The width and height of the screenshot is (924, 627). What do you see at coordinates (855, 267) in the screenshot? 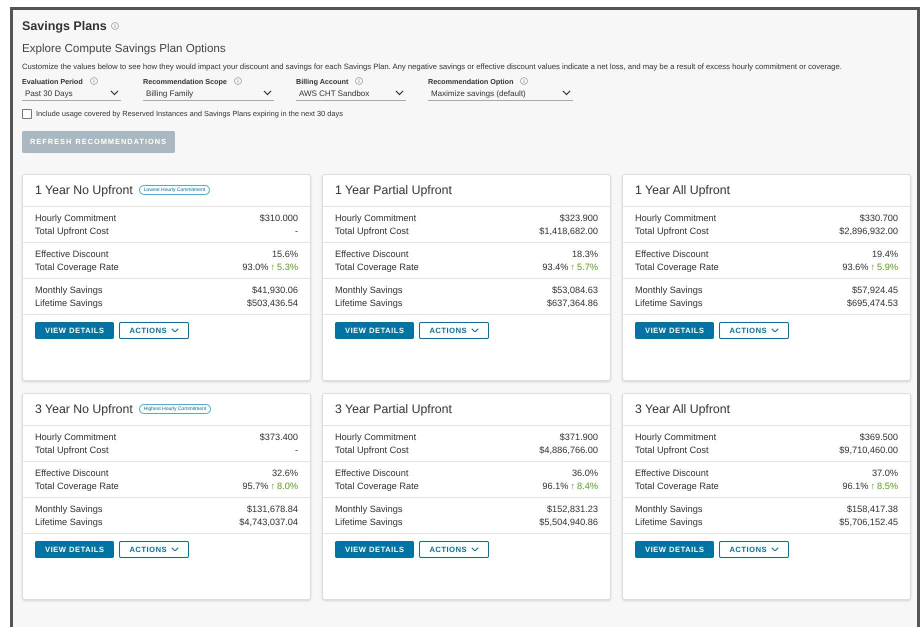
I see `metric-value: 93.6%` at bounding box center [855, 267].